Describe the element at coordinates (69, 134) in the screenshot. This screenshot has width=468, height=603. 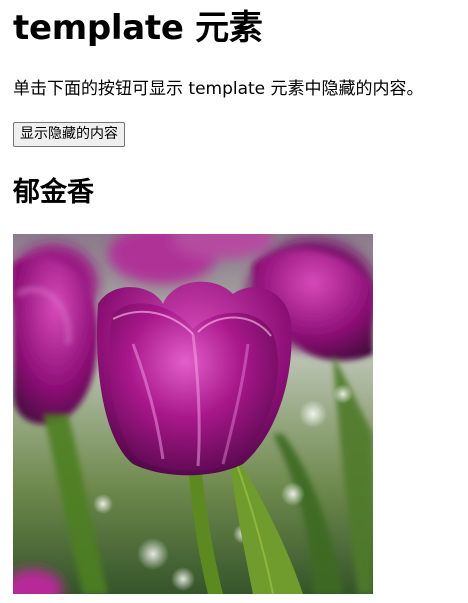
I see `show-hidden-content-button: 显示隐藏的内容` at that location.